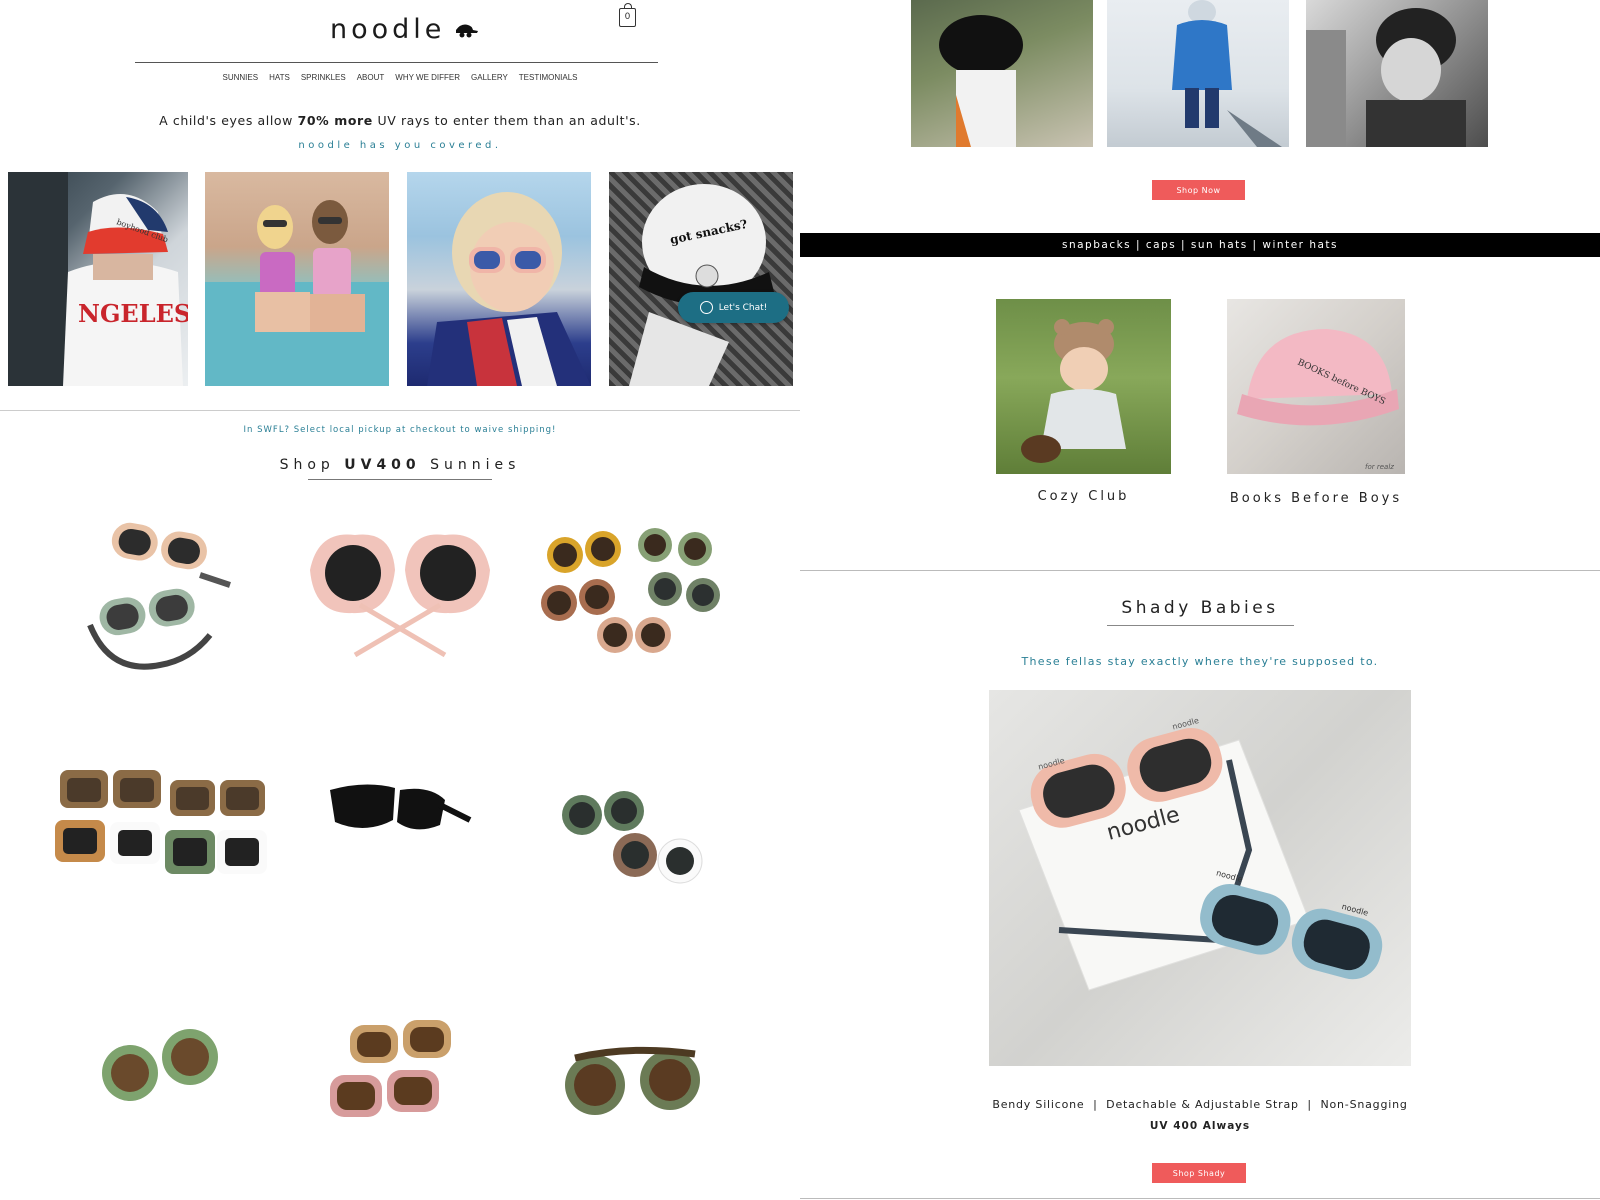  I want to click on category-books-before-boys-label: Books Before Boys, so click(1316, 498).